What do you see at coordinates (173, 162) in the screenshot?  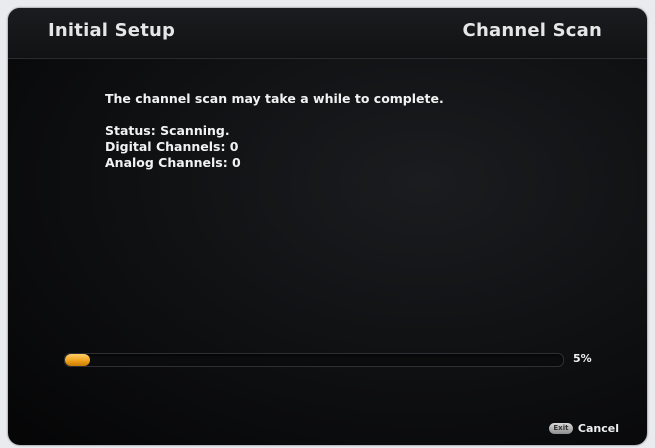 I see `analog-channels-count: Analog Channels: 0` at bounding box center [173, 162].